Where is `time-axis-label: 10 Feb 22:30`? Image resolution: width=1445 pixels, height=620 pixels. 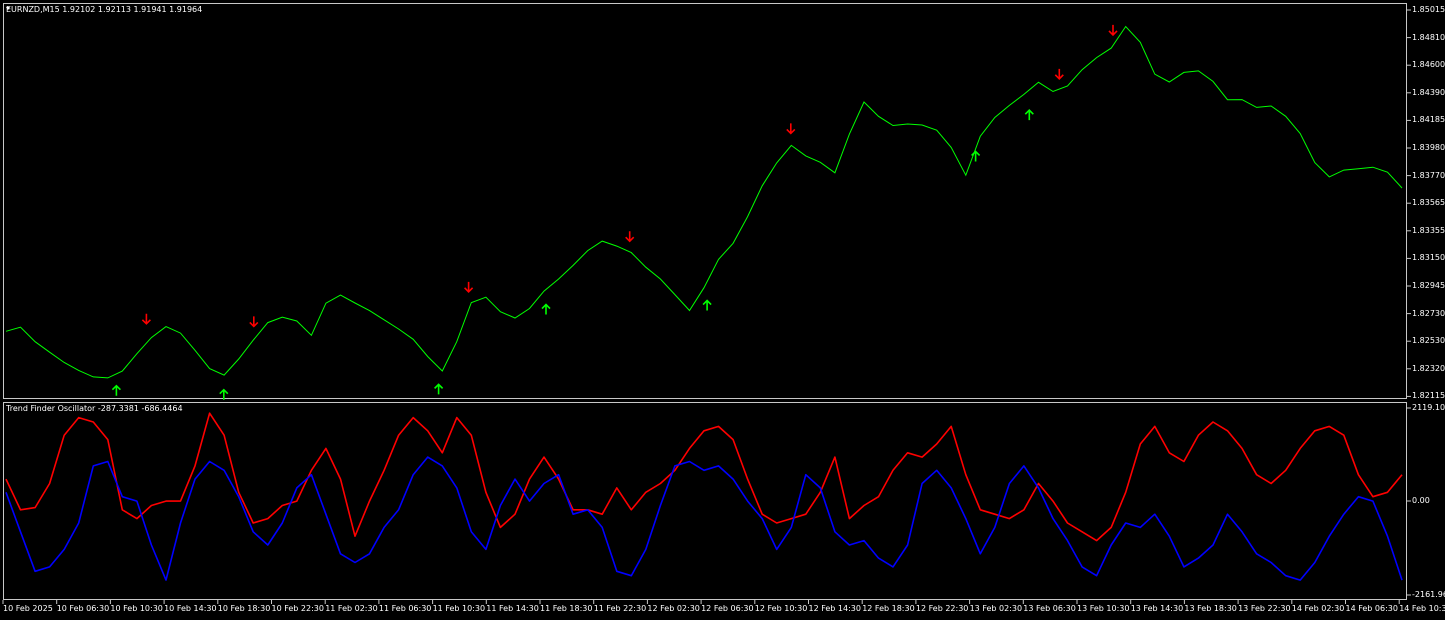 time-axis-label: 10 Feb 22:30 is located at coordinates (297, 608).